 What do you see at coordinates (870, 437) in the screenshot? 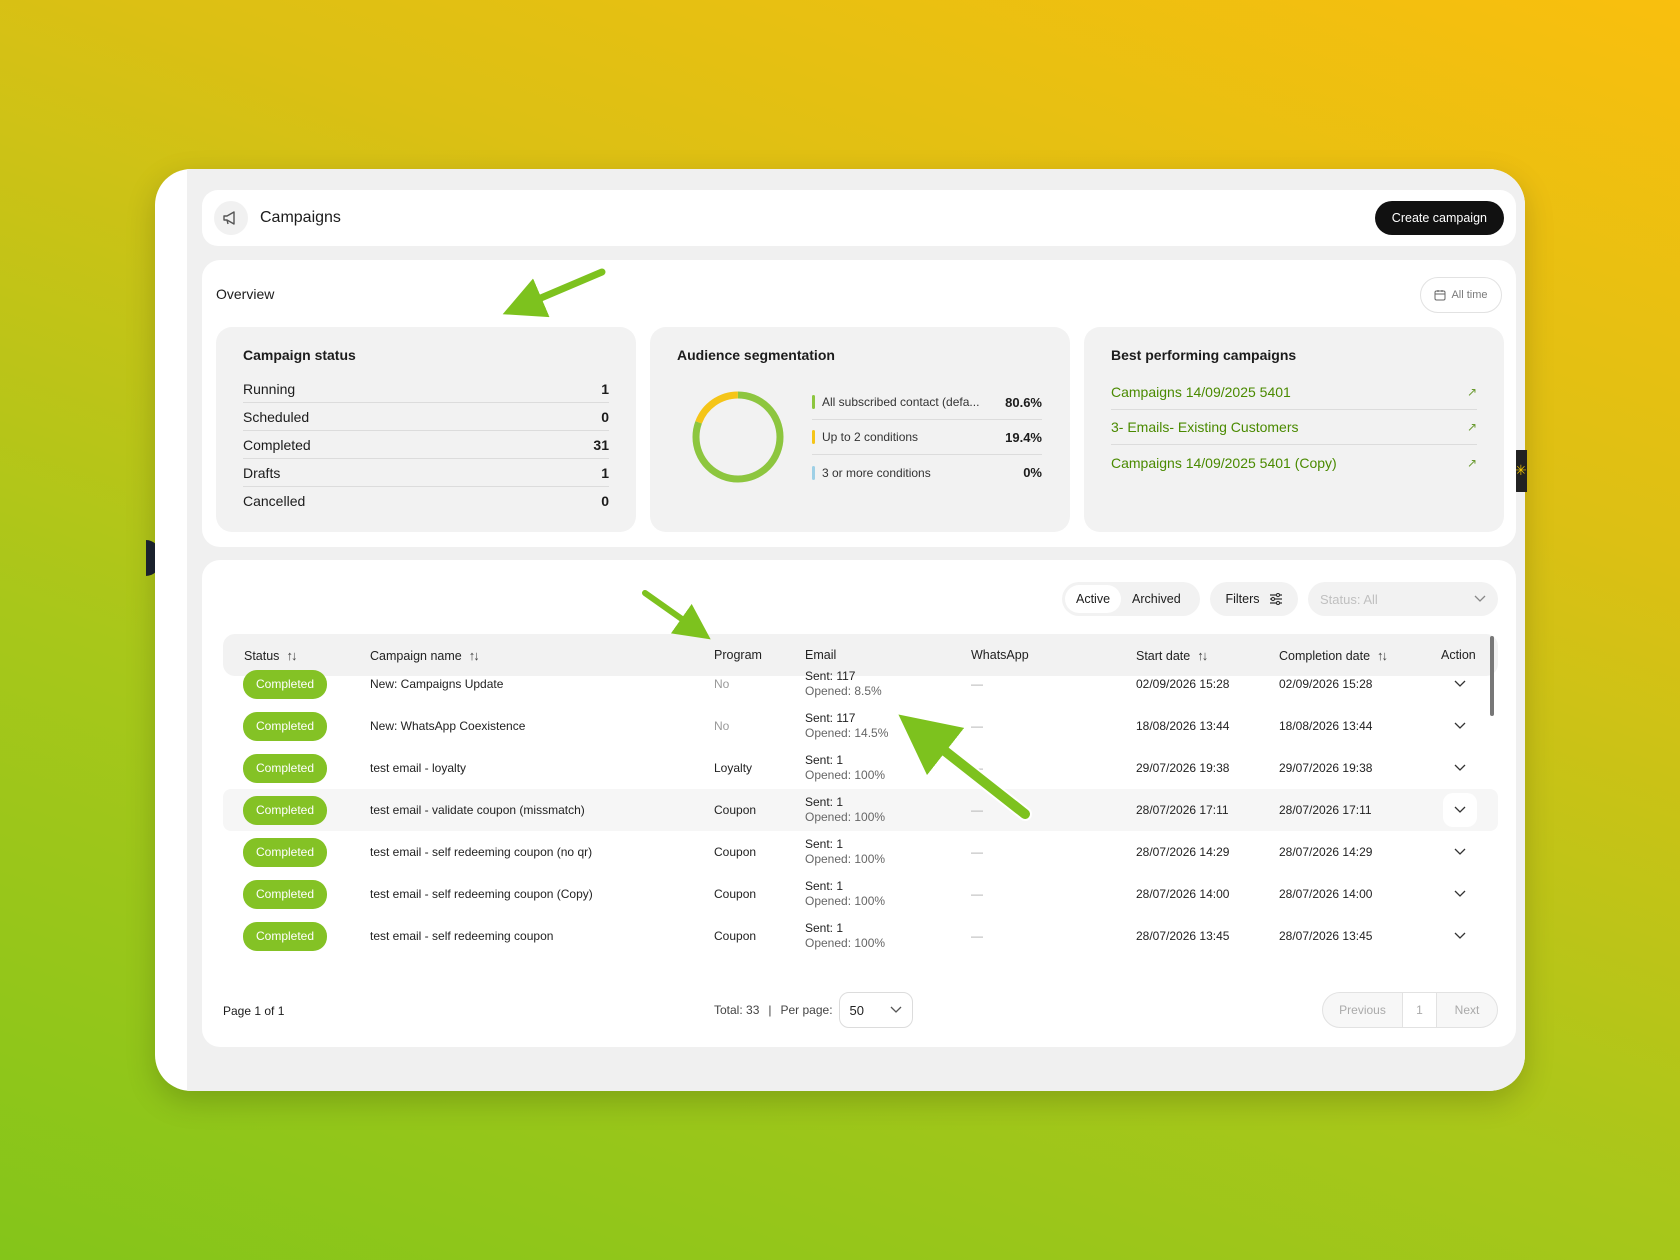
I see `segment-label: Up to 2 conditions` at bounding box center [870, 437].